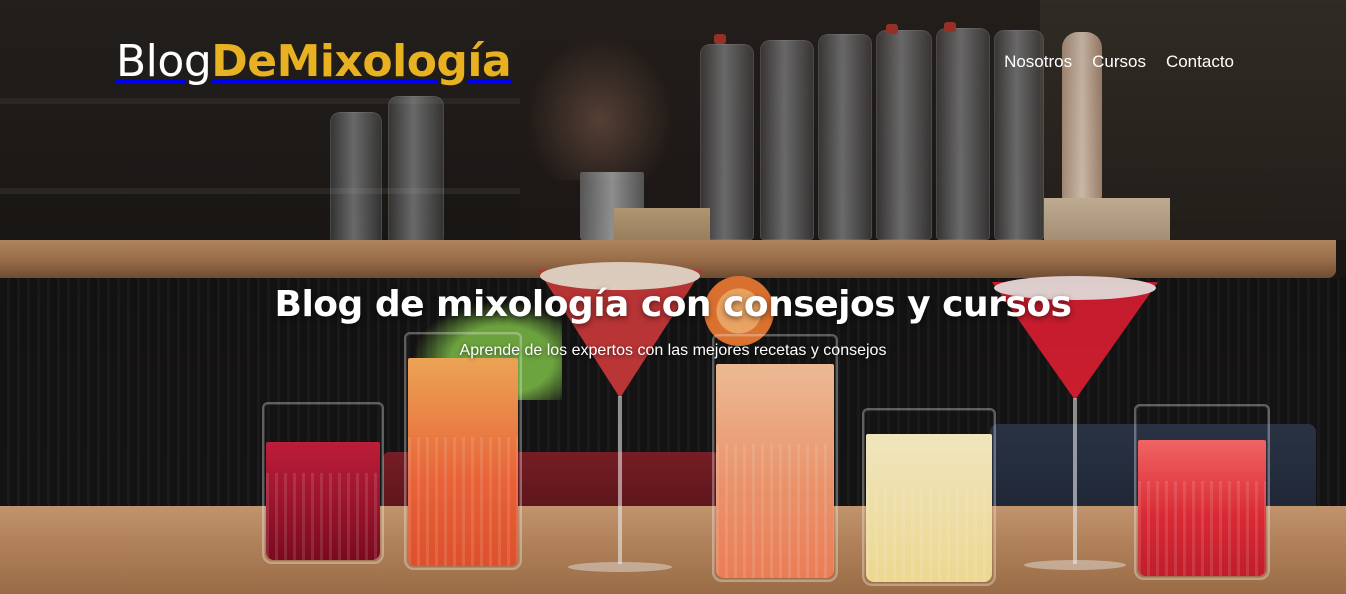 This screenshot has width=1346, height=594. Describe the element at coordinates (1200, 62) in the screenshot. I see `nav-link-contacto: Contacto` at that location.